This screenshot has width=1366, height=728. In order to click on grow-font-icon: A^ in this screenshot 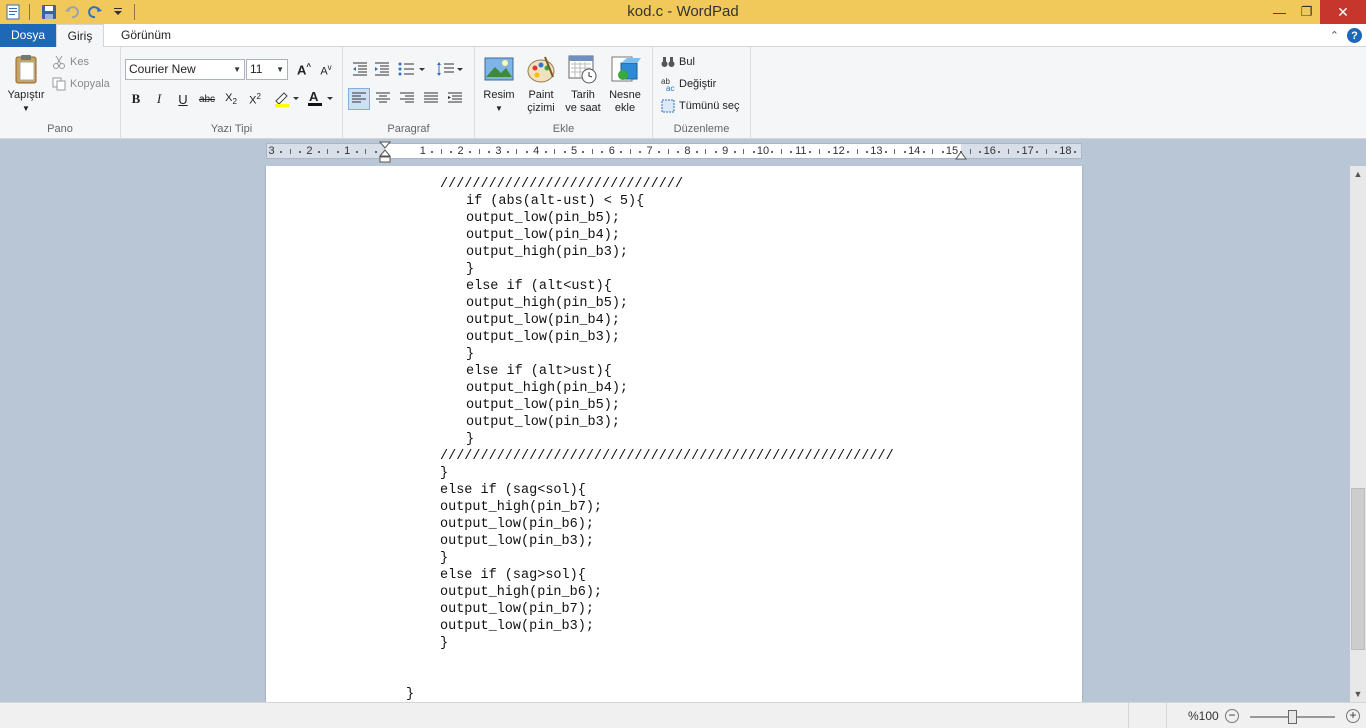, I will do `click(304, 70)`.